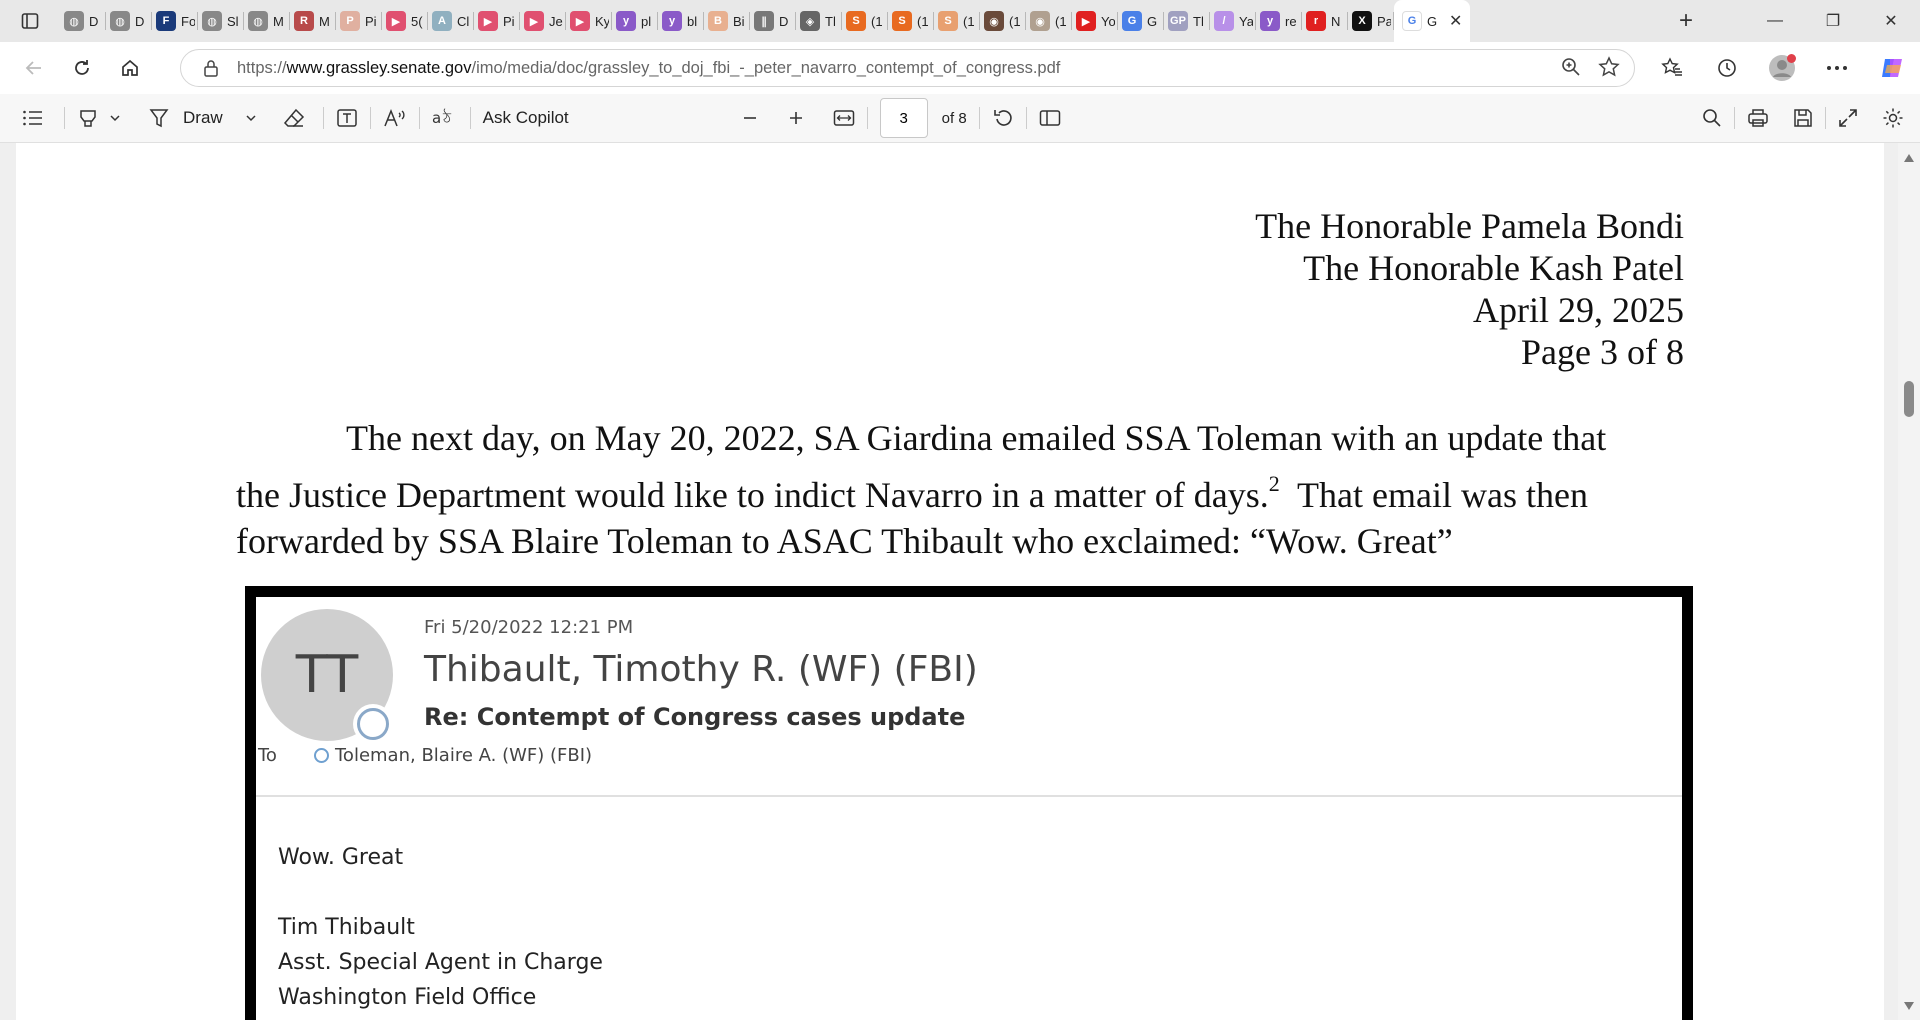  I want to click on profile-button, so click(1782, 68).